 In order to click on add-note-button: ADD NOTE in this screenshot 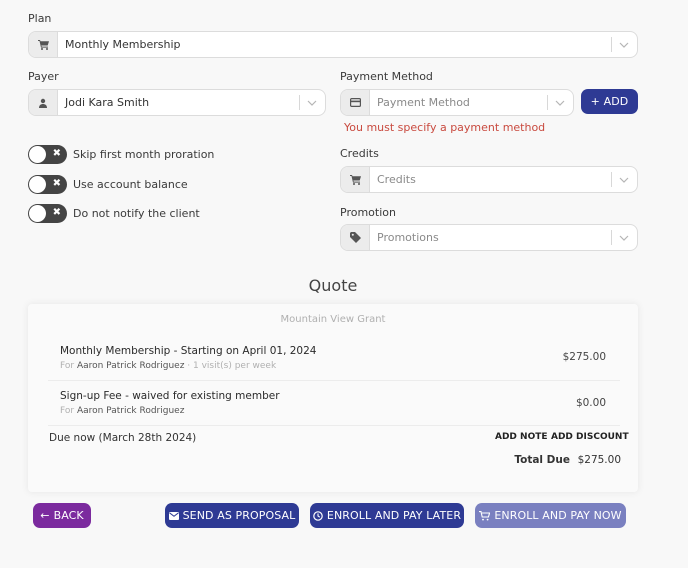, I will do `click(521, 437)`.